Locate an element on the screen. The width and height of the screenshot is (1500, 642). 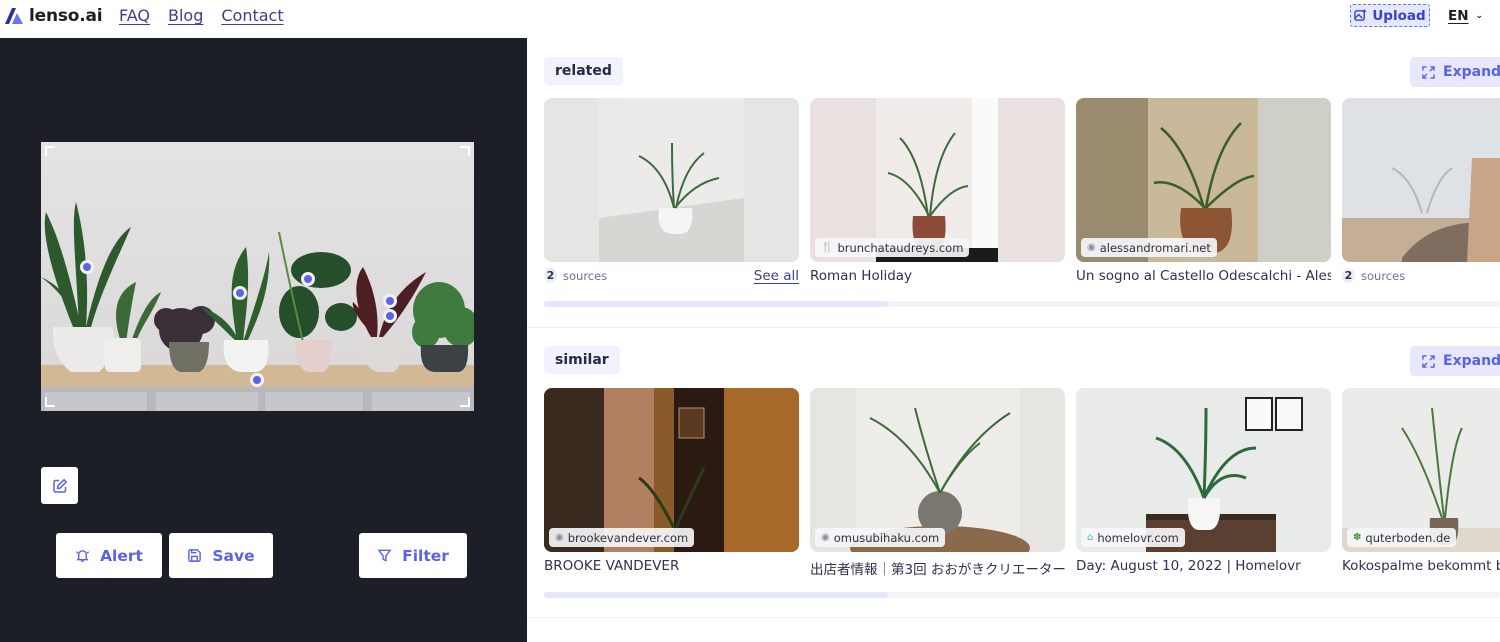
nav-blog: Blog is located at coordinates (185, 15).